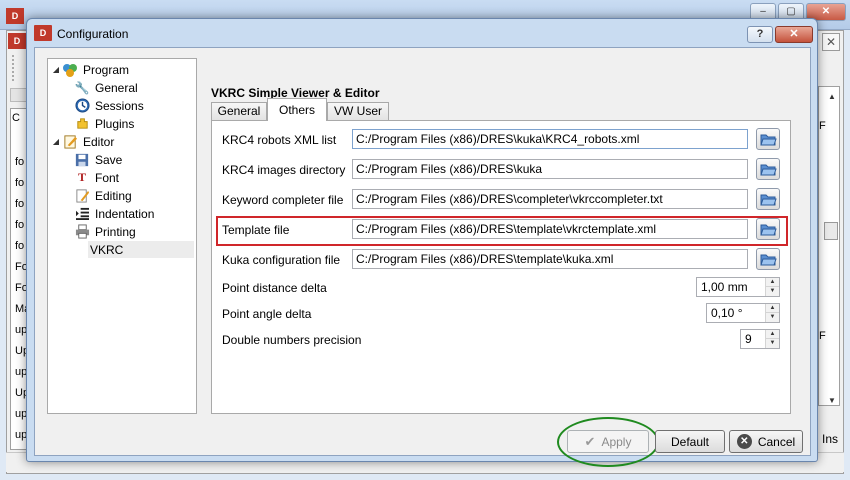 The height and width of the screenshot is (480, 850). Describe the element at coordinates (768, 229) in the screenshot. I see `template-file-browse-button` at that location.